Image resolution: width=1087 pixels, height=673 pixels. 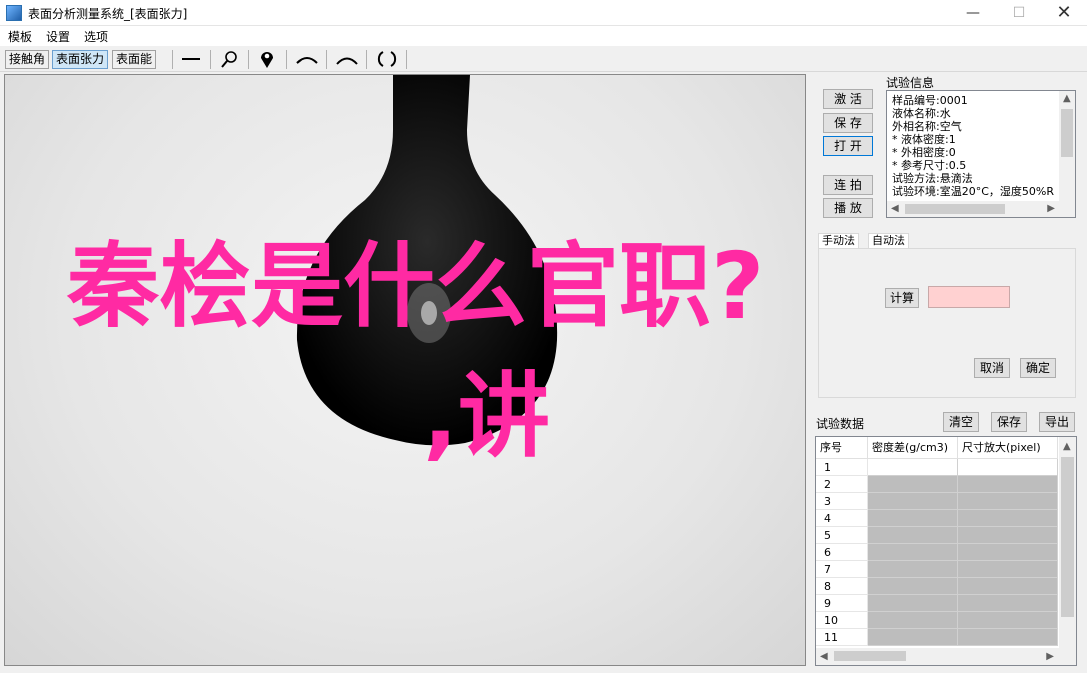 I want to click on circle-fit-icon, so click(x=387, y=59).